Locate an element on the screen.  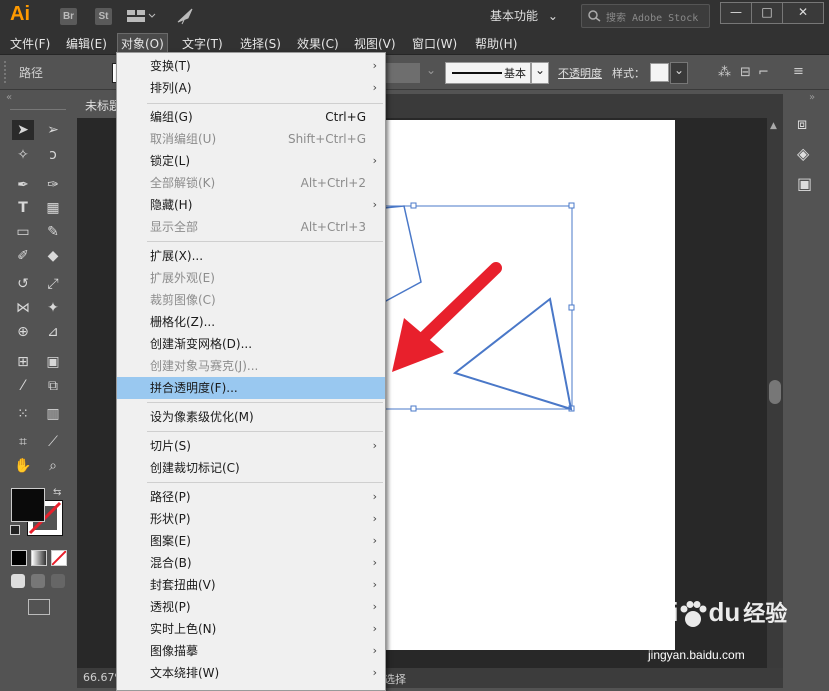
menu-item-pattern: 图案(E) › is located at coordinates (251, 541).